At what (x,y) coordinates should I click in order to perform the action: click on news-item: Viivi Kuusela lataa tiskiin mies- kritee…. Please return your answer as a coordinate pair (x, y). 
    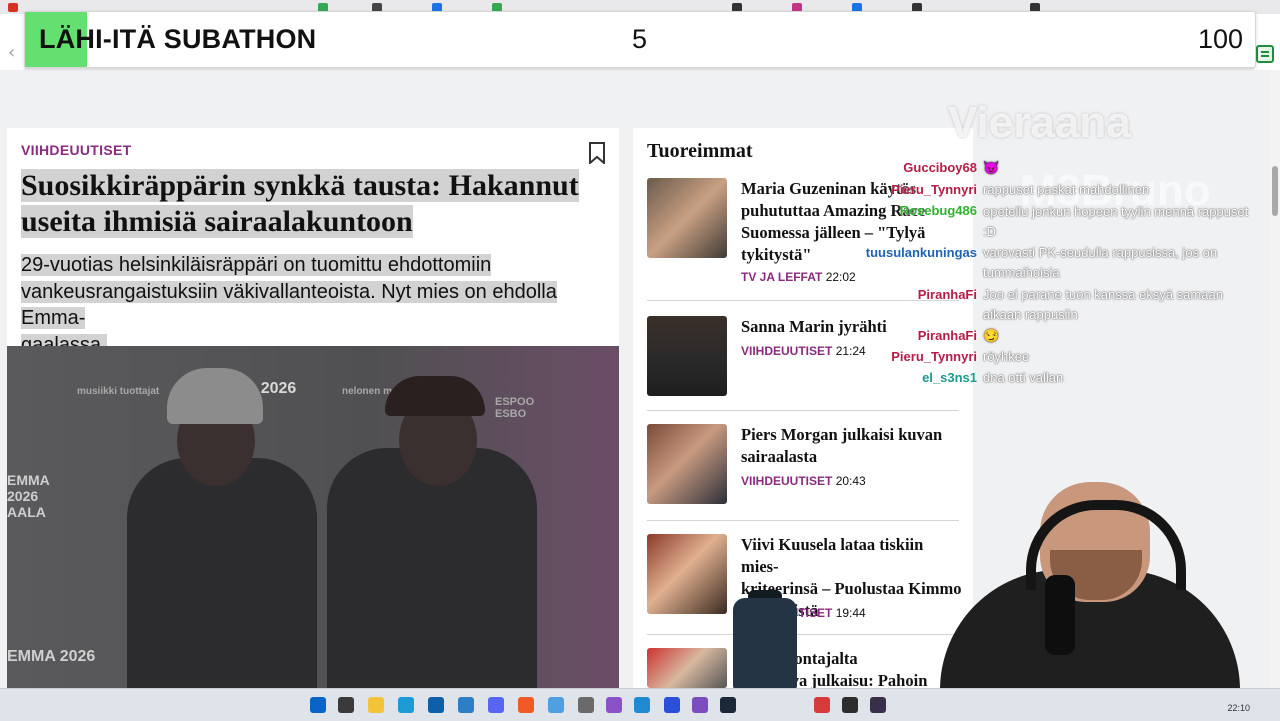
    Looking at the image, I should click on (804, 588).